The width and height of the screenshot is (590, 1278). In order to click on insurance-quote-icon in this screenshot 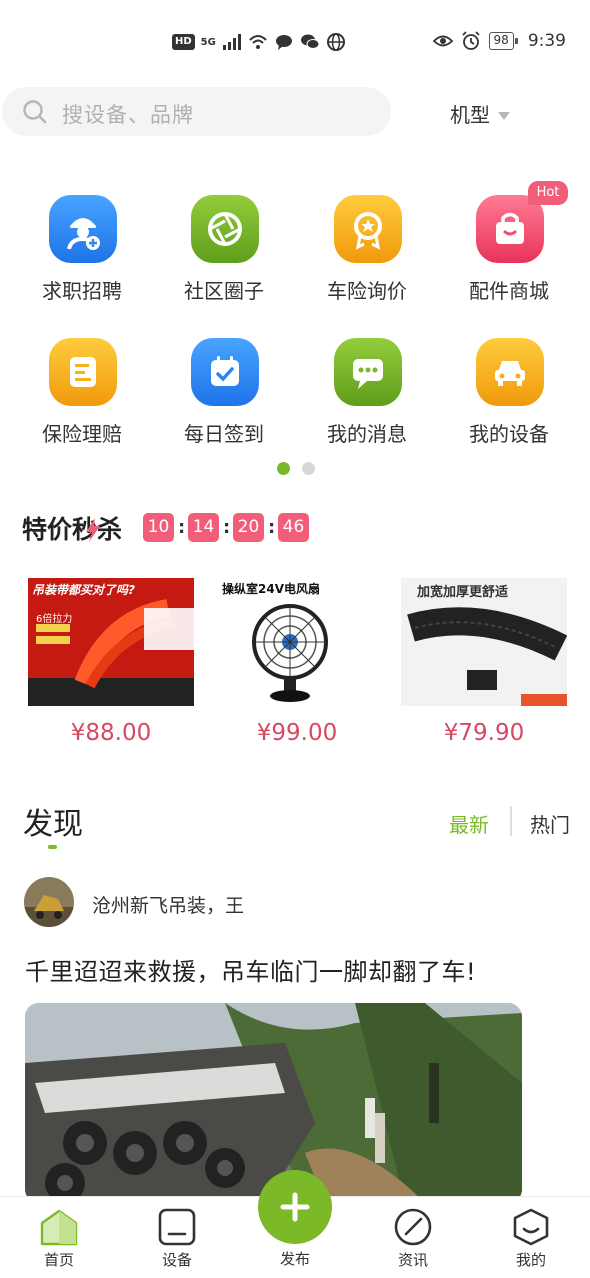, I will do `click(368, 229)`.